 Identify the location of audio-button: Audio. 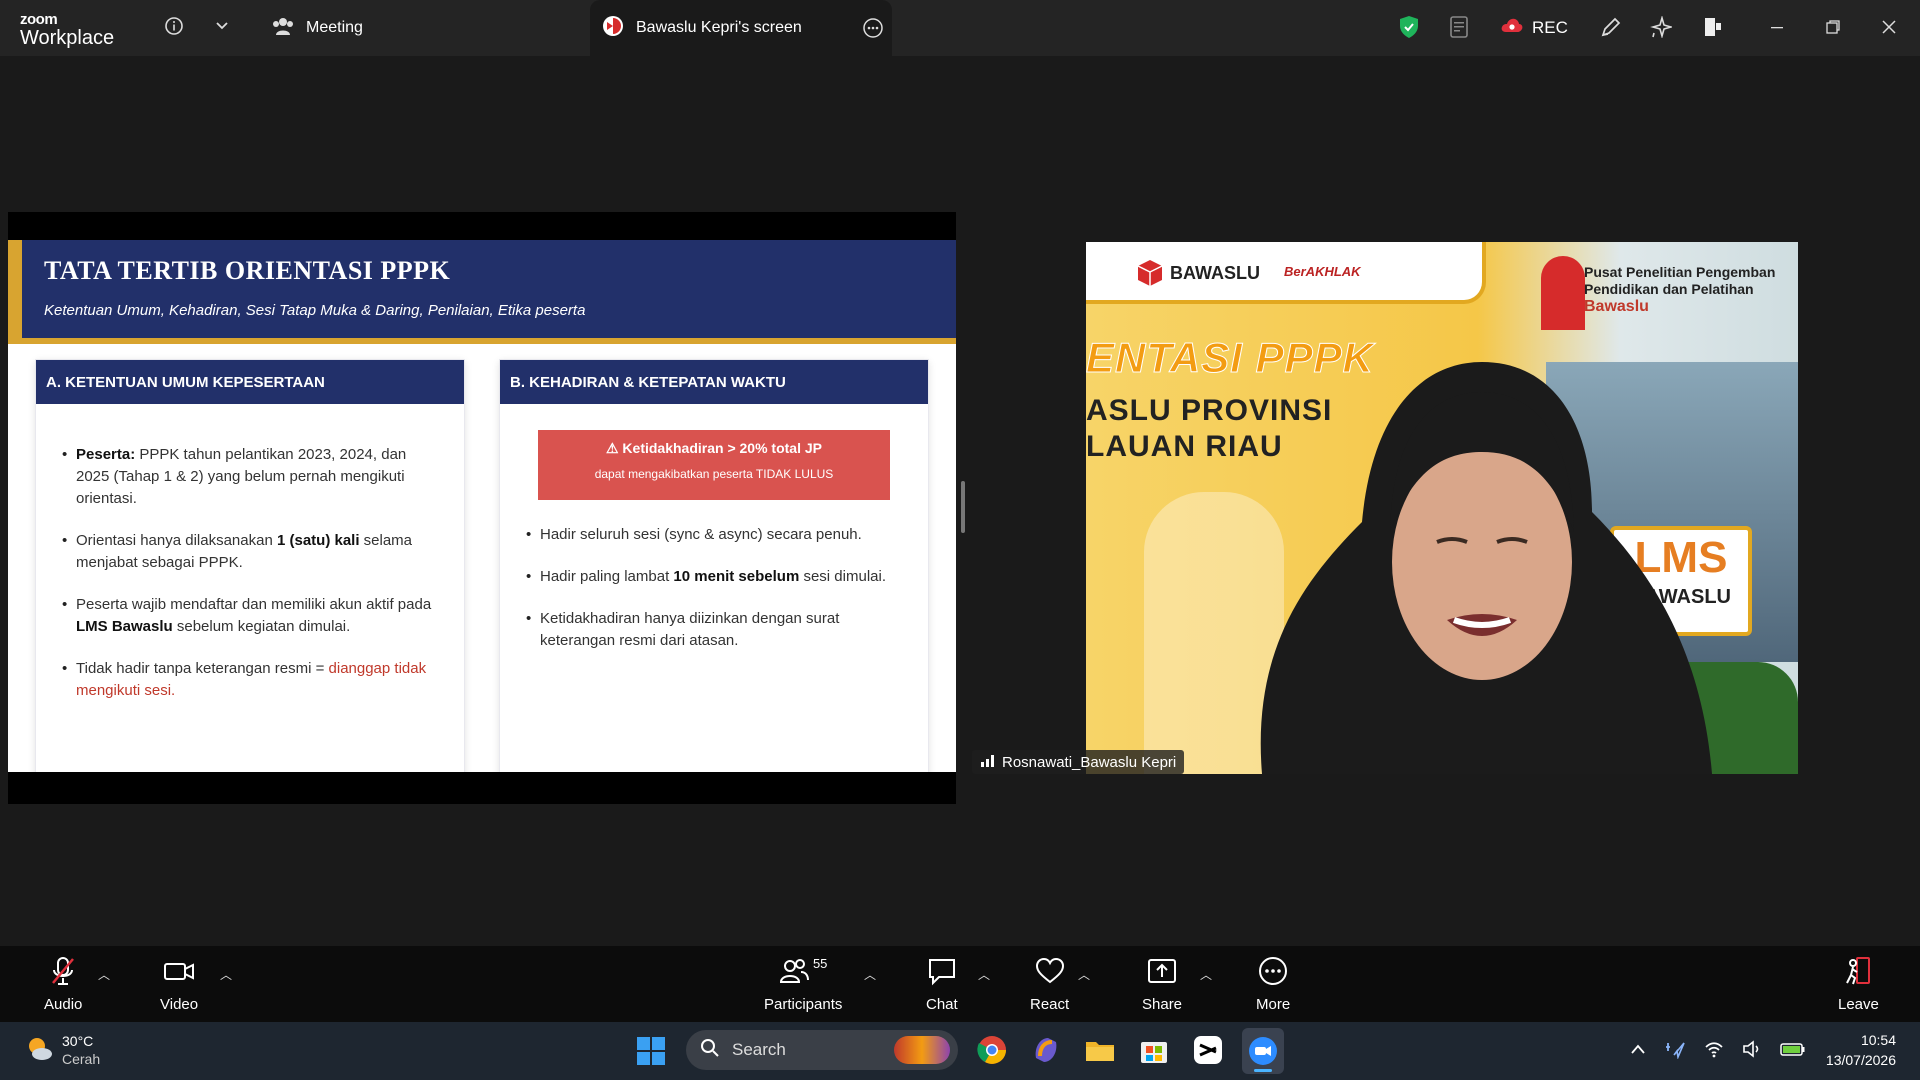
(63, 984).